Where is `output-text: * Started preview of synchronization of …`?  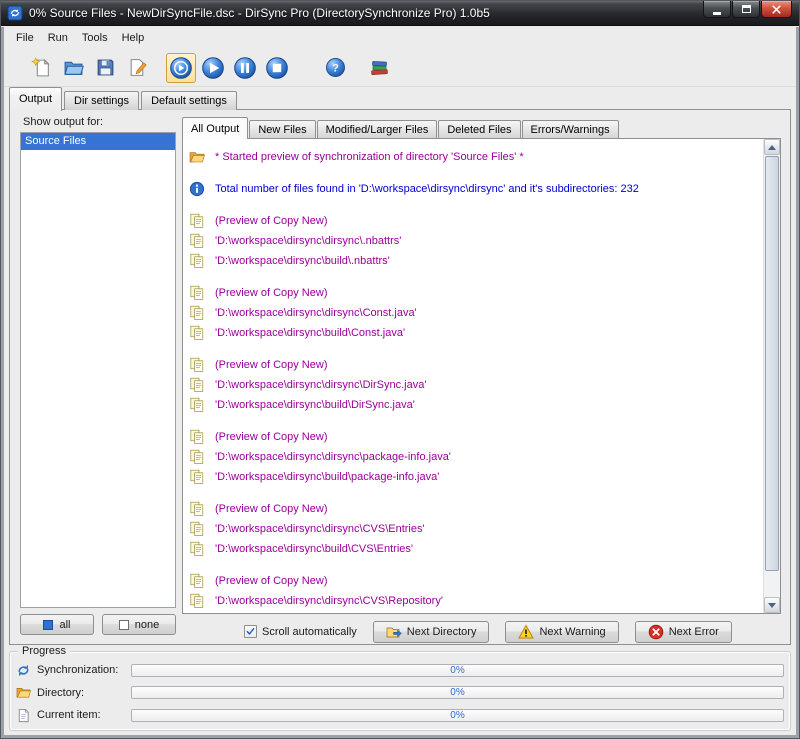 output-text: * Started preview of synchronization of … is located at coordinates (369, 157).